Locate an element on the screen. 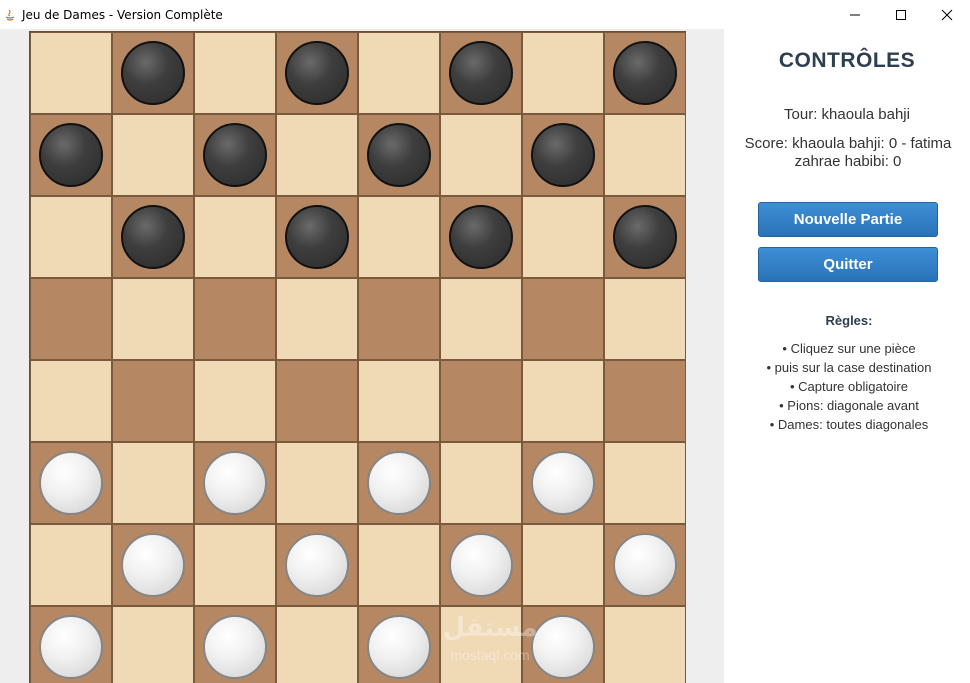 This screenshot has width=970, height=683. rule-item: • Capture obligatoire is located at coordinates (848, 386).